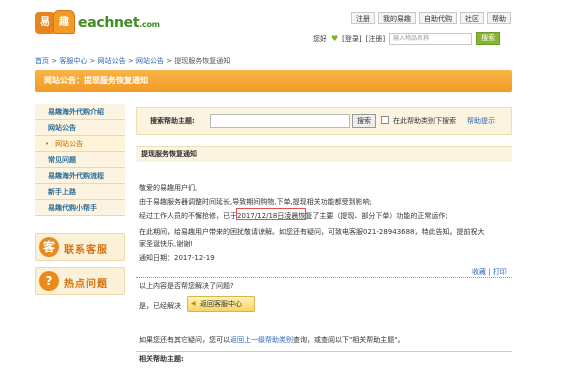 The width and height of the screenshot is (566, 377). I want to click on search-button: 搜索, so click(488, 38).